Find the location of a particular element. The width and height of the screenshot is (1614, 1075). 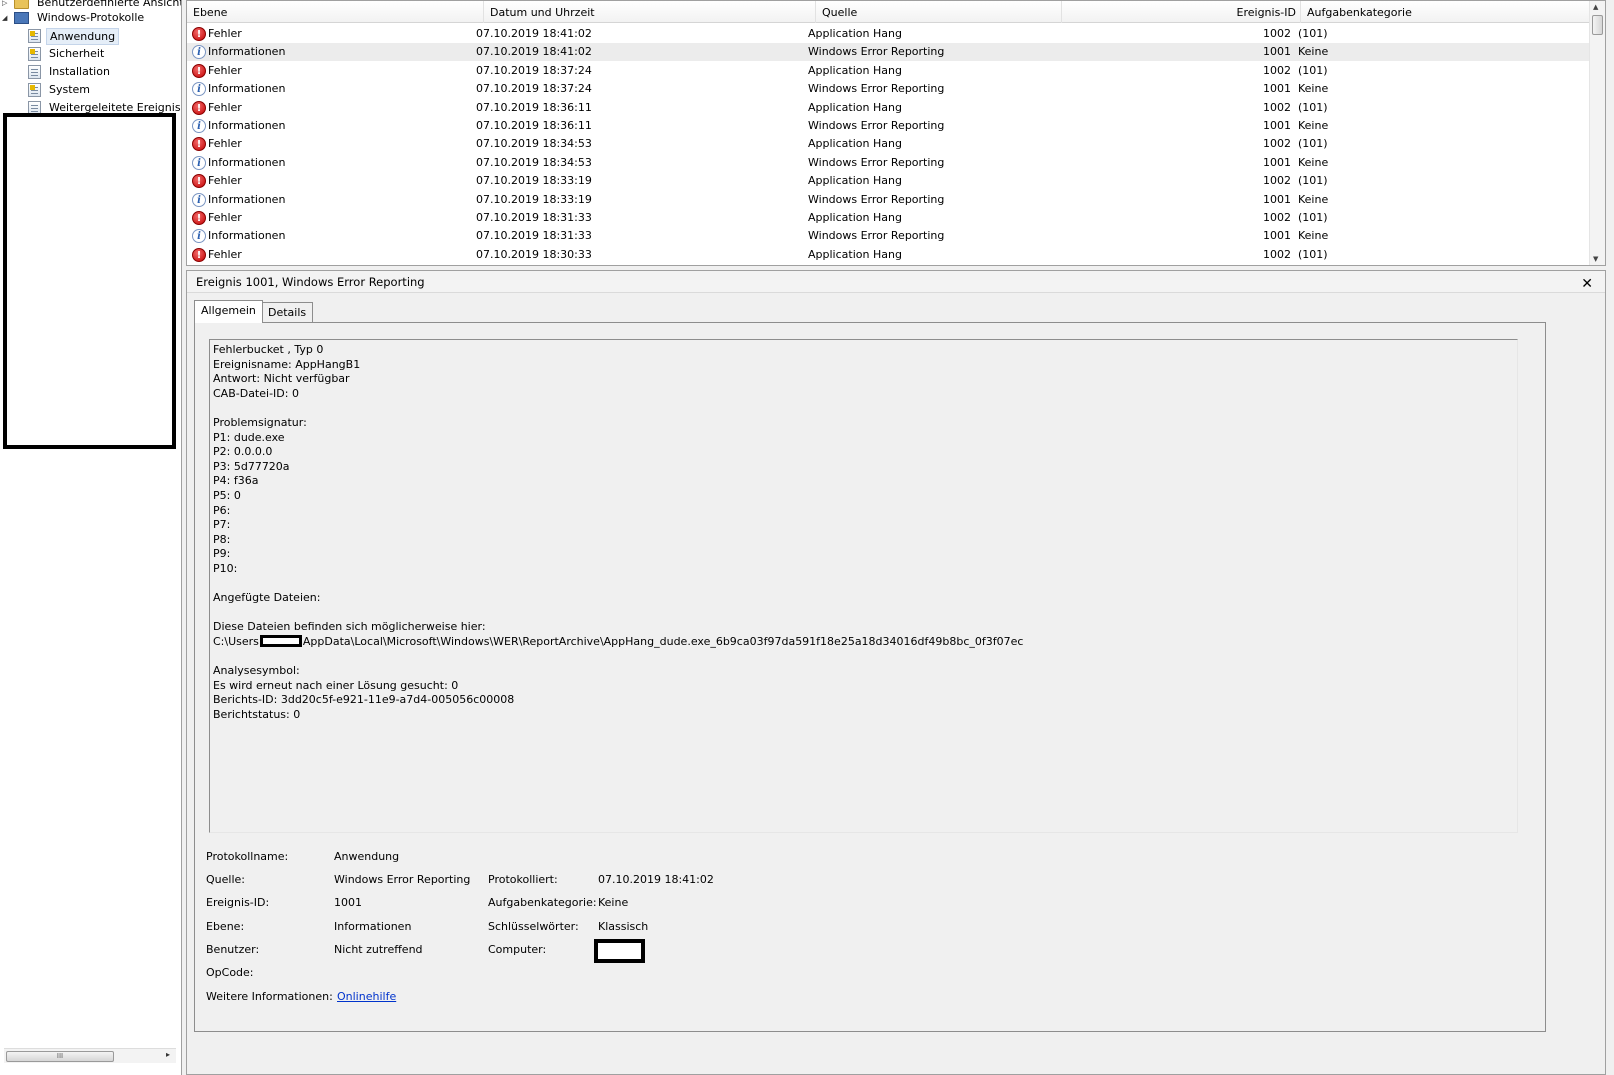

tree-horizontal-scrollbar: III ▸ is located at coordinates (90, 1055).